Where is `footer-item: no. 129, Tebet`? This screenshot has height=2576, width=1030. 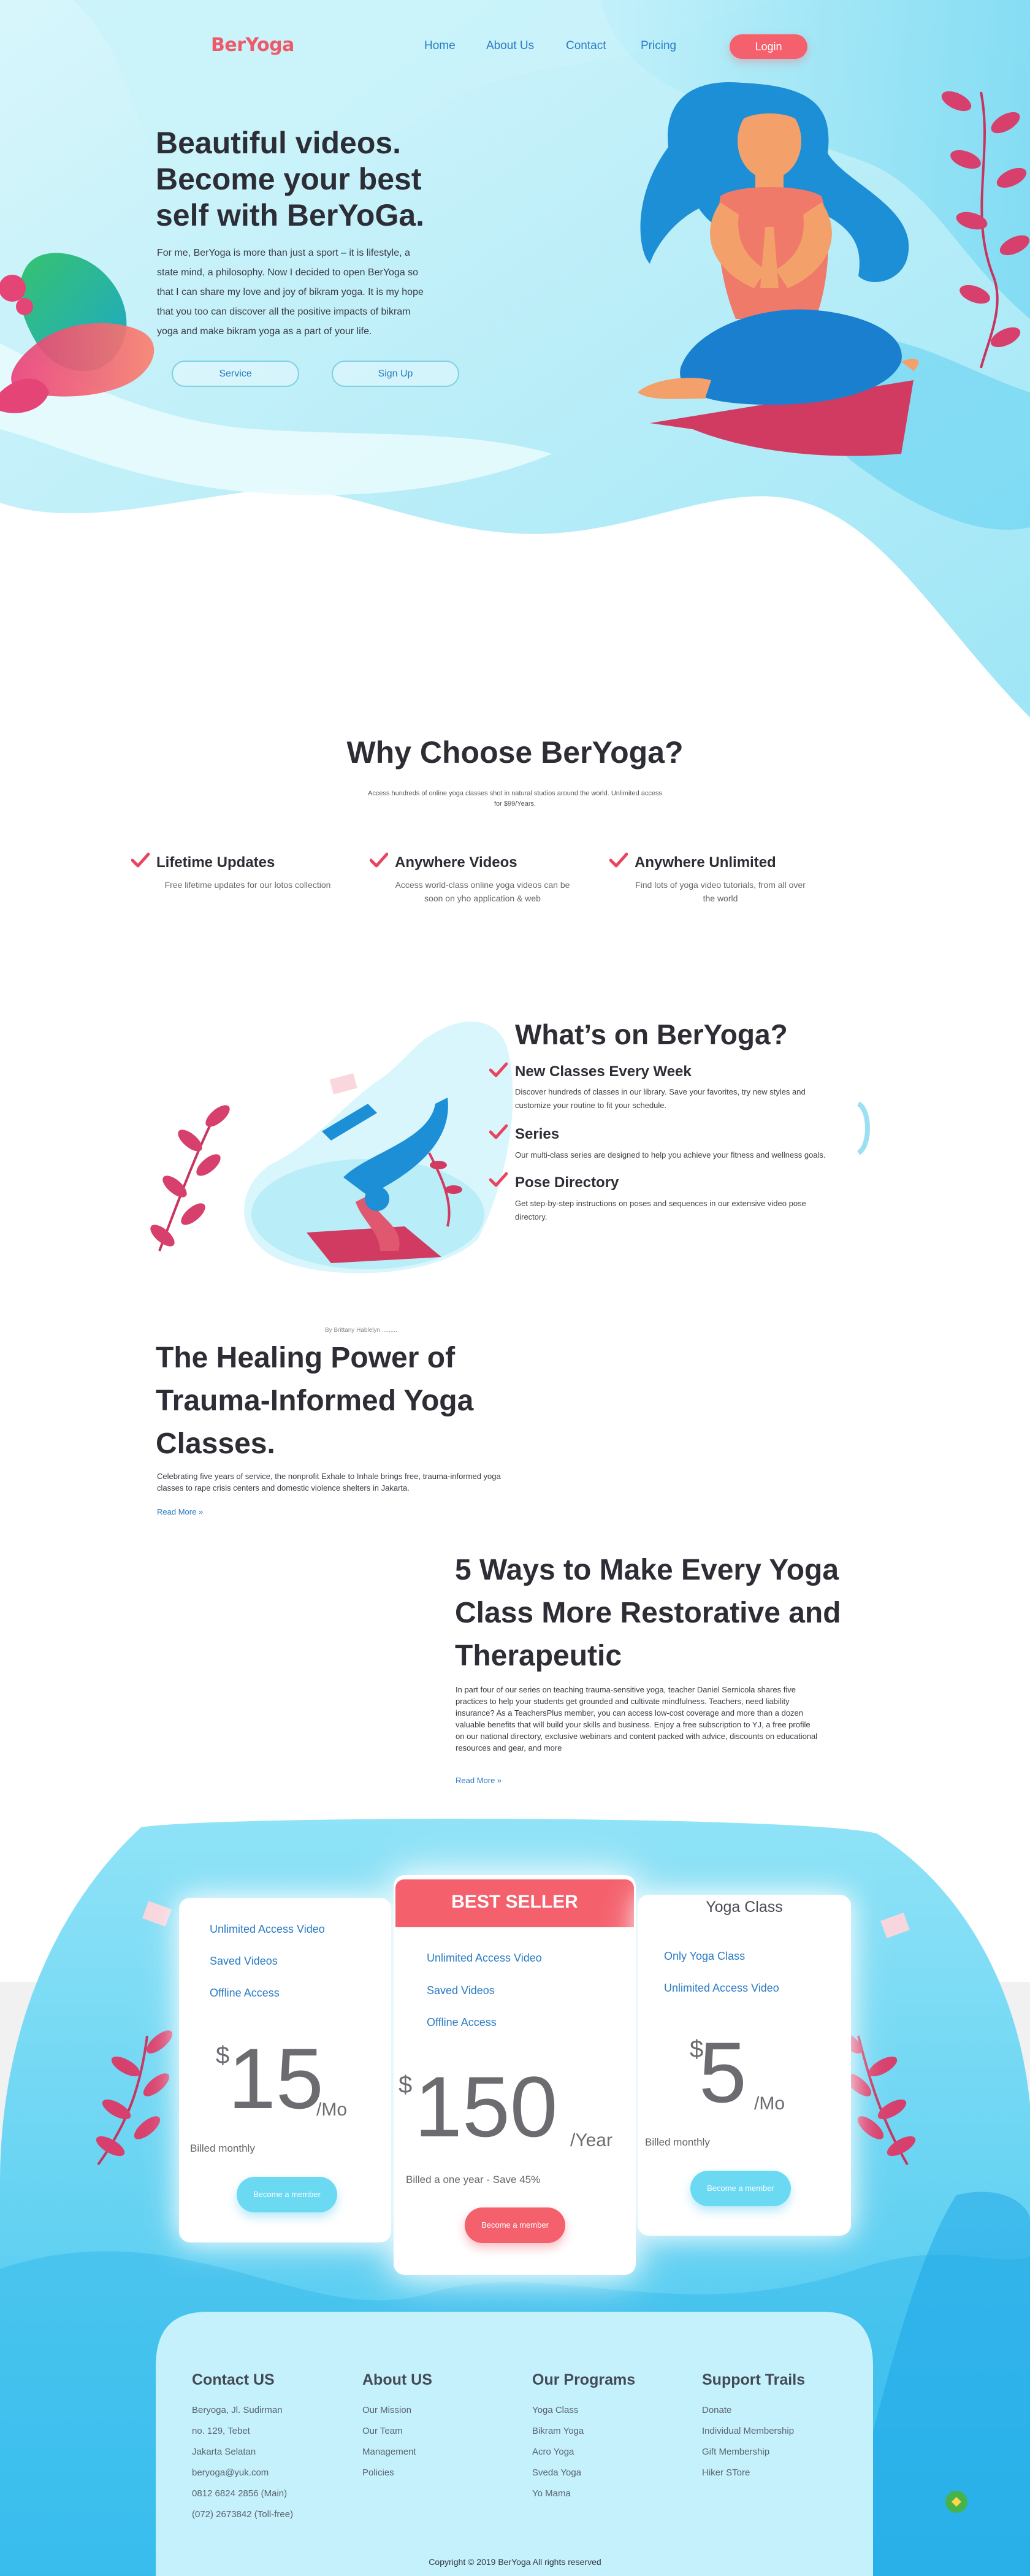 footer-item: no. 129, Tebet is located at coordinates (221, 2431).